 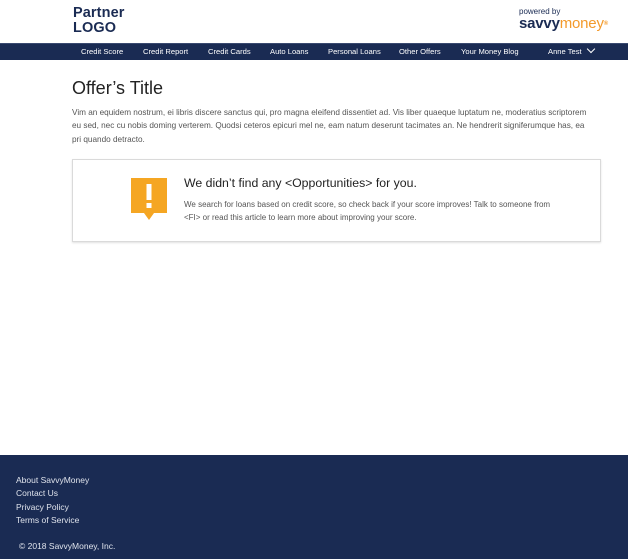 I want to click on footer-link-terms: Terms of Service, so click(x=47, y=520).